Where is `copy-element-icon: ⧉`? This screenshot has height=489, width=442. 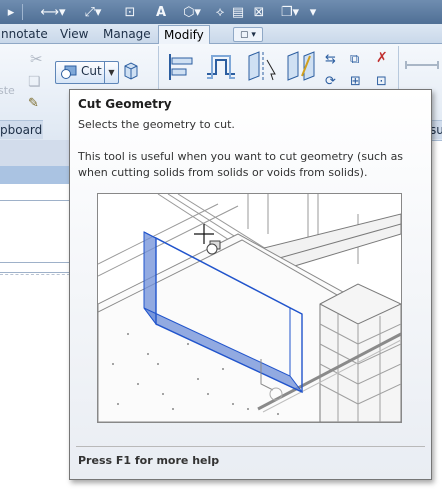 copy-element-icon: ⧉ is located at coordinates (354, 59).